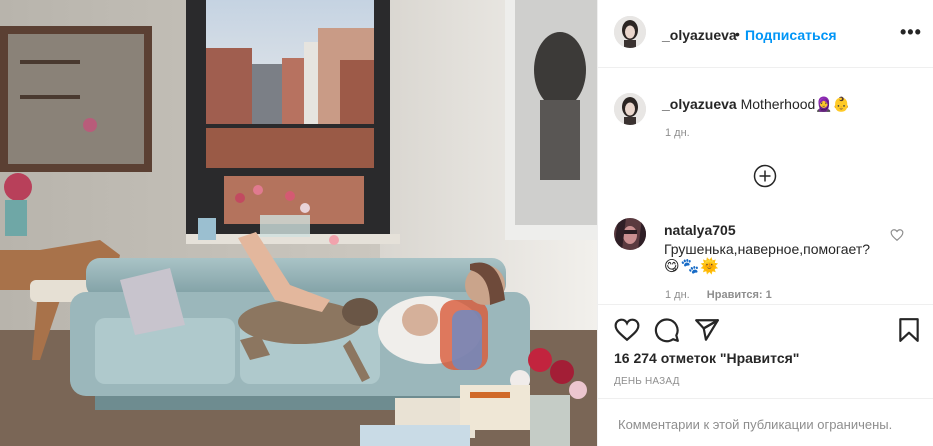 Image resolution: width=933 pixels, height=446 pixels. Describe the element at coordinates (677, 295) in the screenshot. I see `comment-timestamp: 1 дн.` at that location.